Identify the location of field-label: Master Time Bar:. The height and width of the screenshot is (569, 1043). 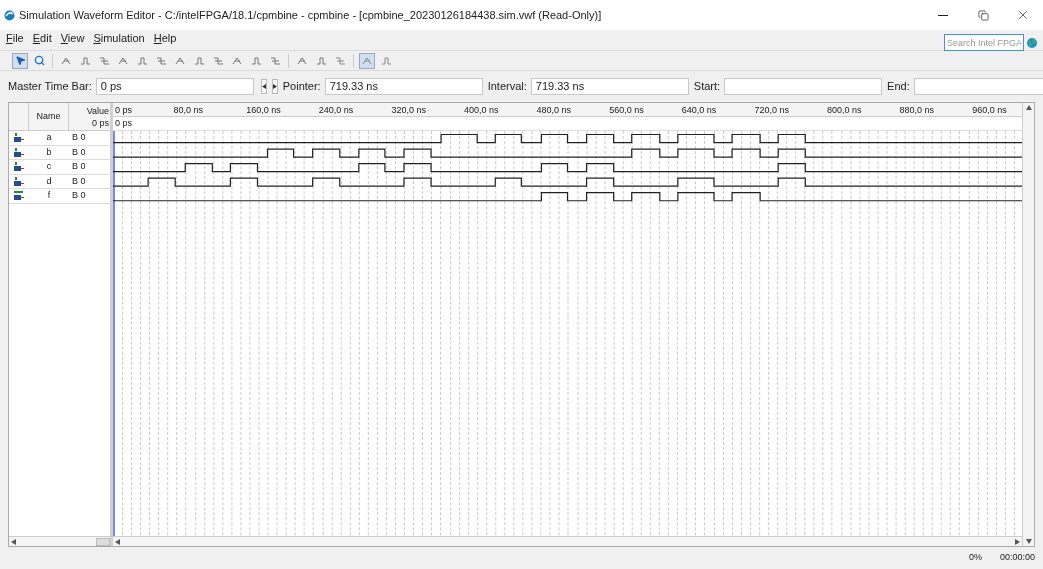
(50, 86).